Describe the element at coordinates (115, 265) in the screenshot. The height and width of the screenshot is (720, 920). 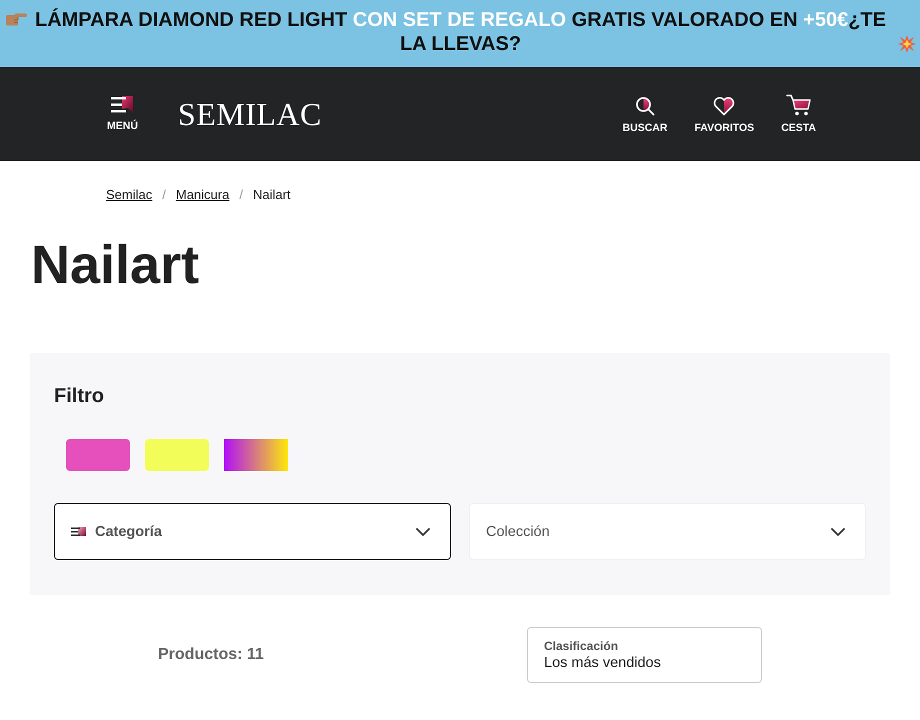
I see `page-title: Nailart` at that location.